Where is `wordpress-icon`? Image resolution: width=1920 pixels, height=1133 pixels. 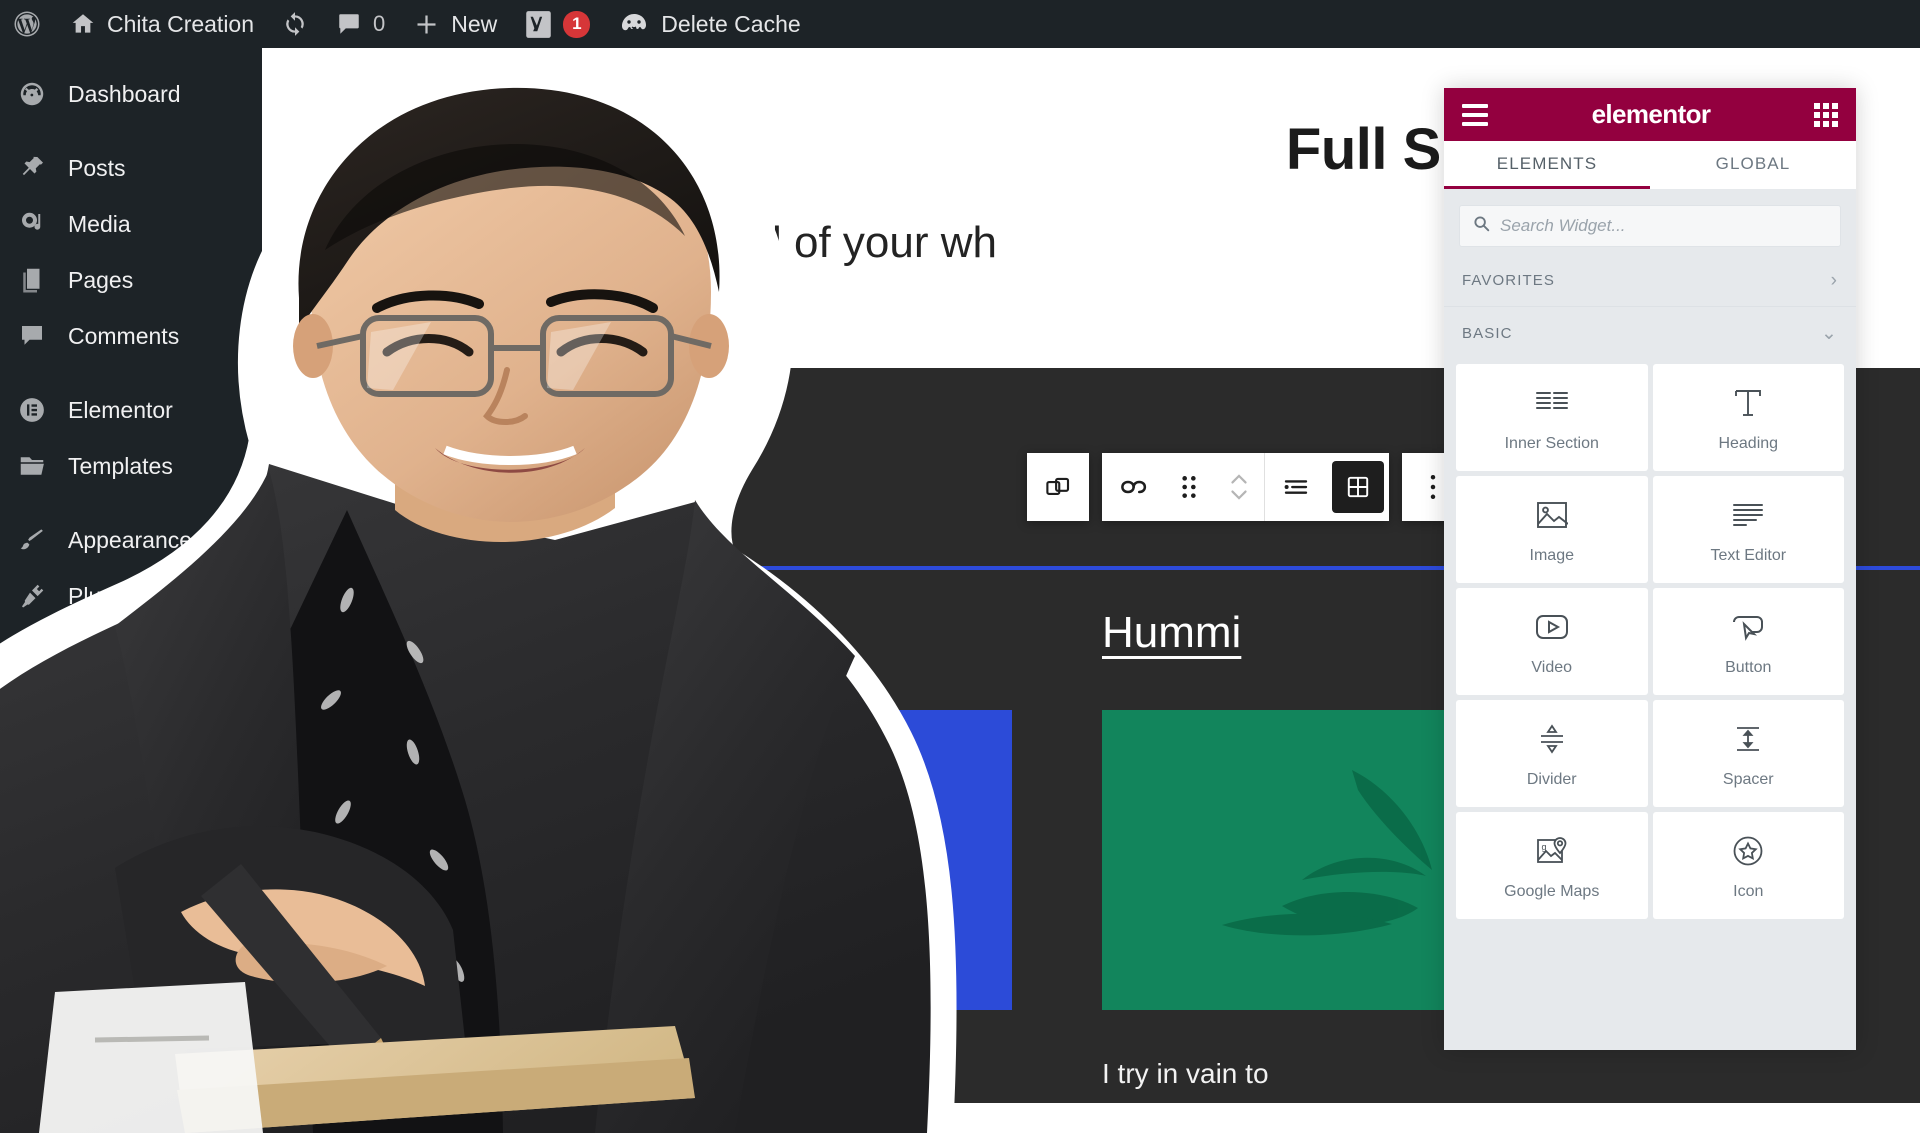 wordpress-icon is located at coordinates (27, 24).